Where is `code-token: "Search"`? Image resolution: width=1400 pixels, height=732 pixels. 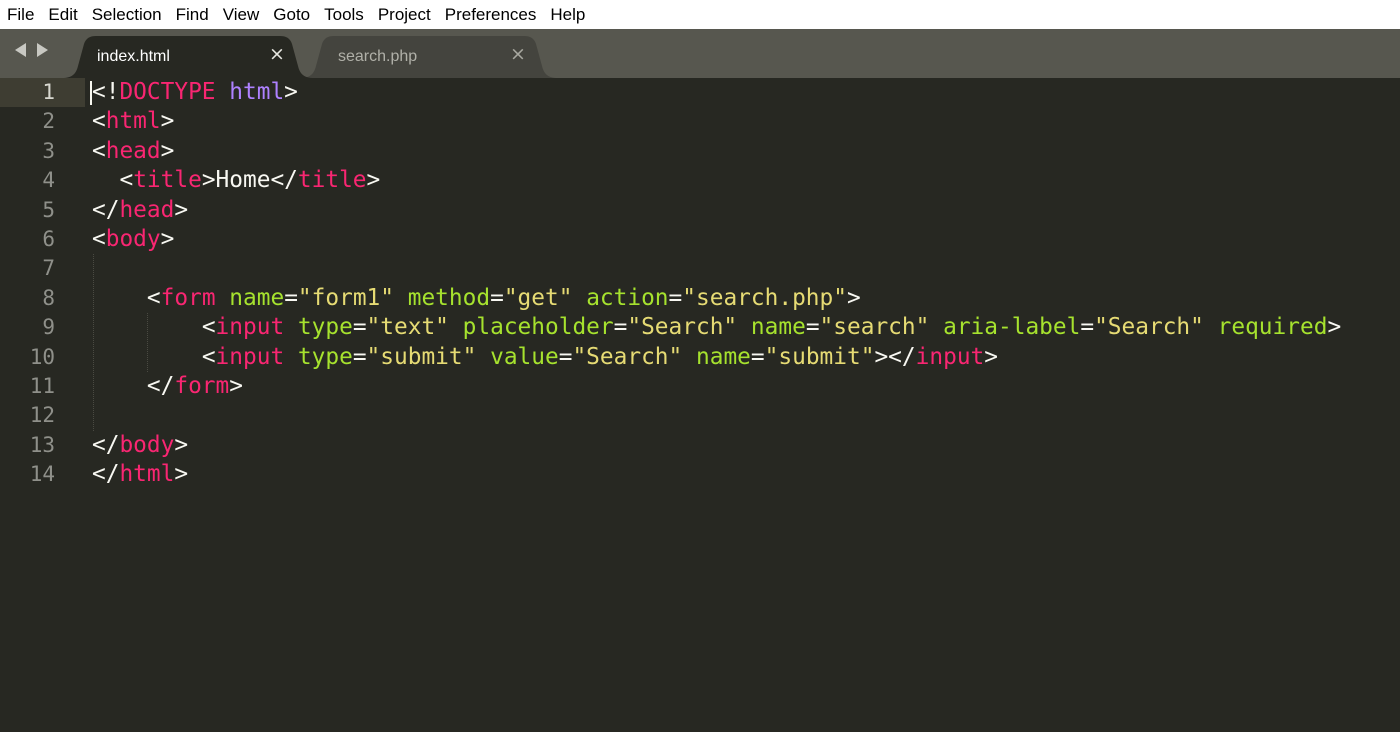
code-token: "Search" is located at coordinates (1149, 327).